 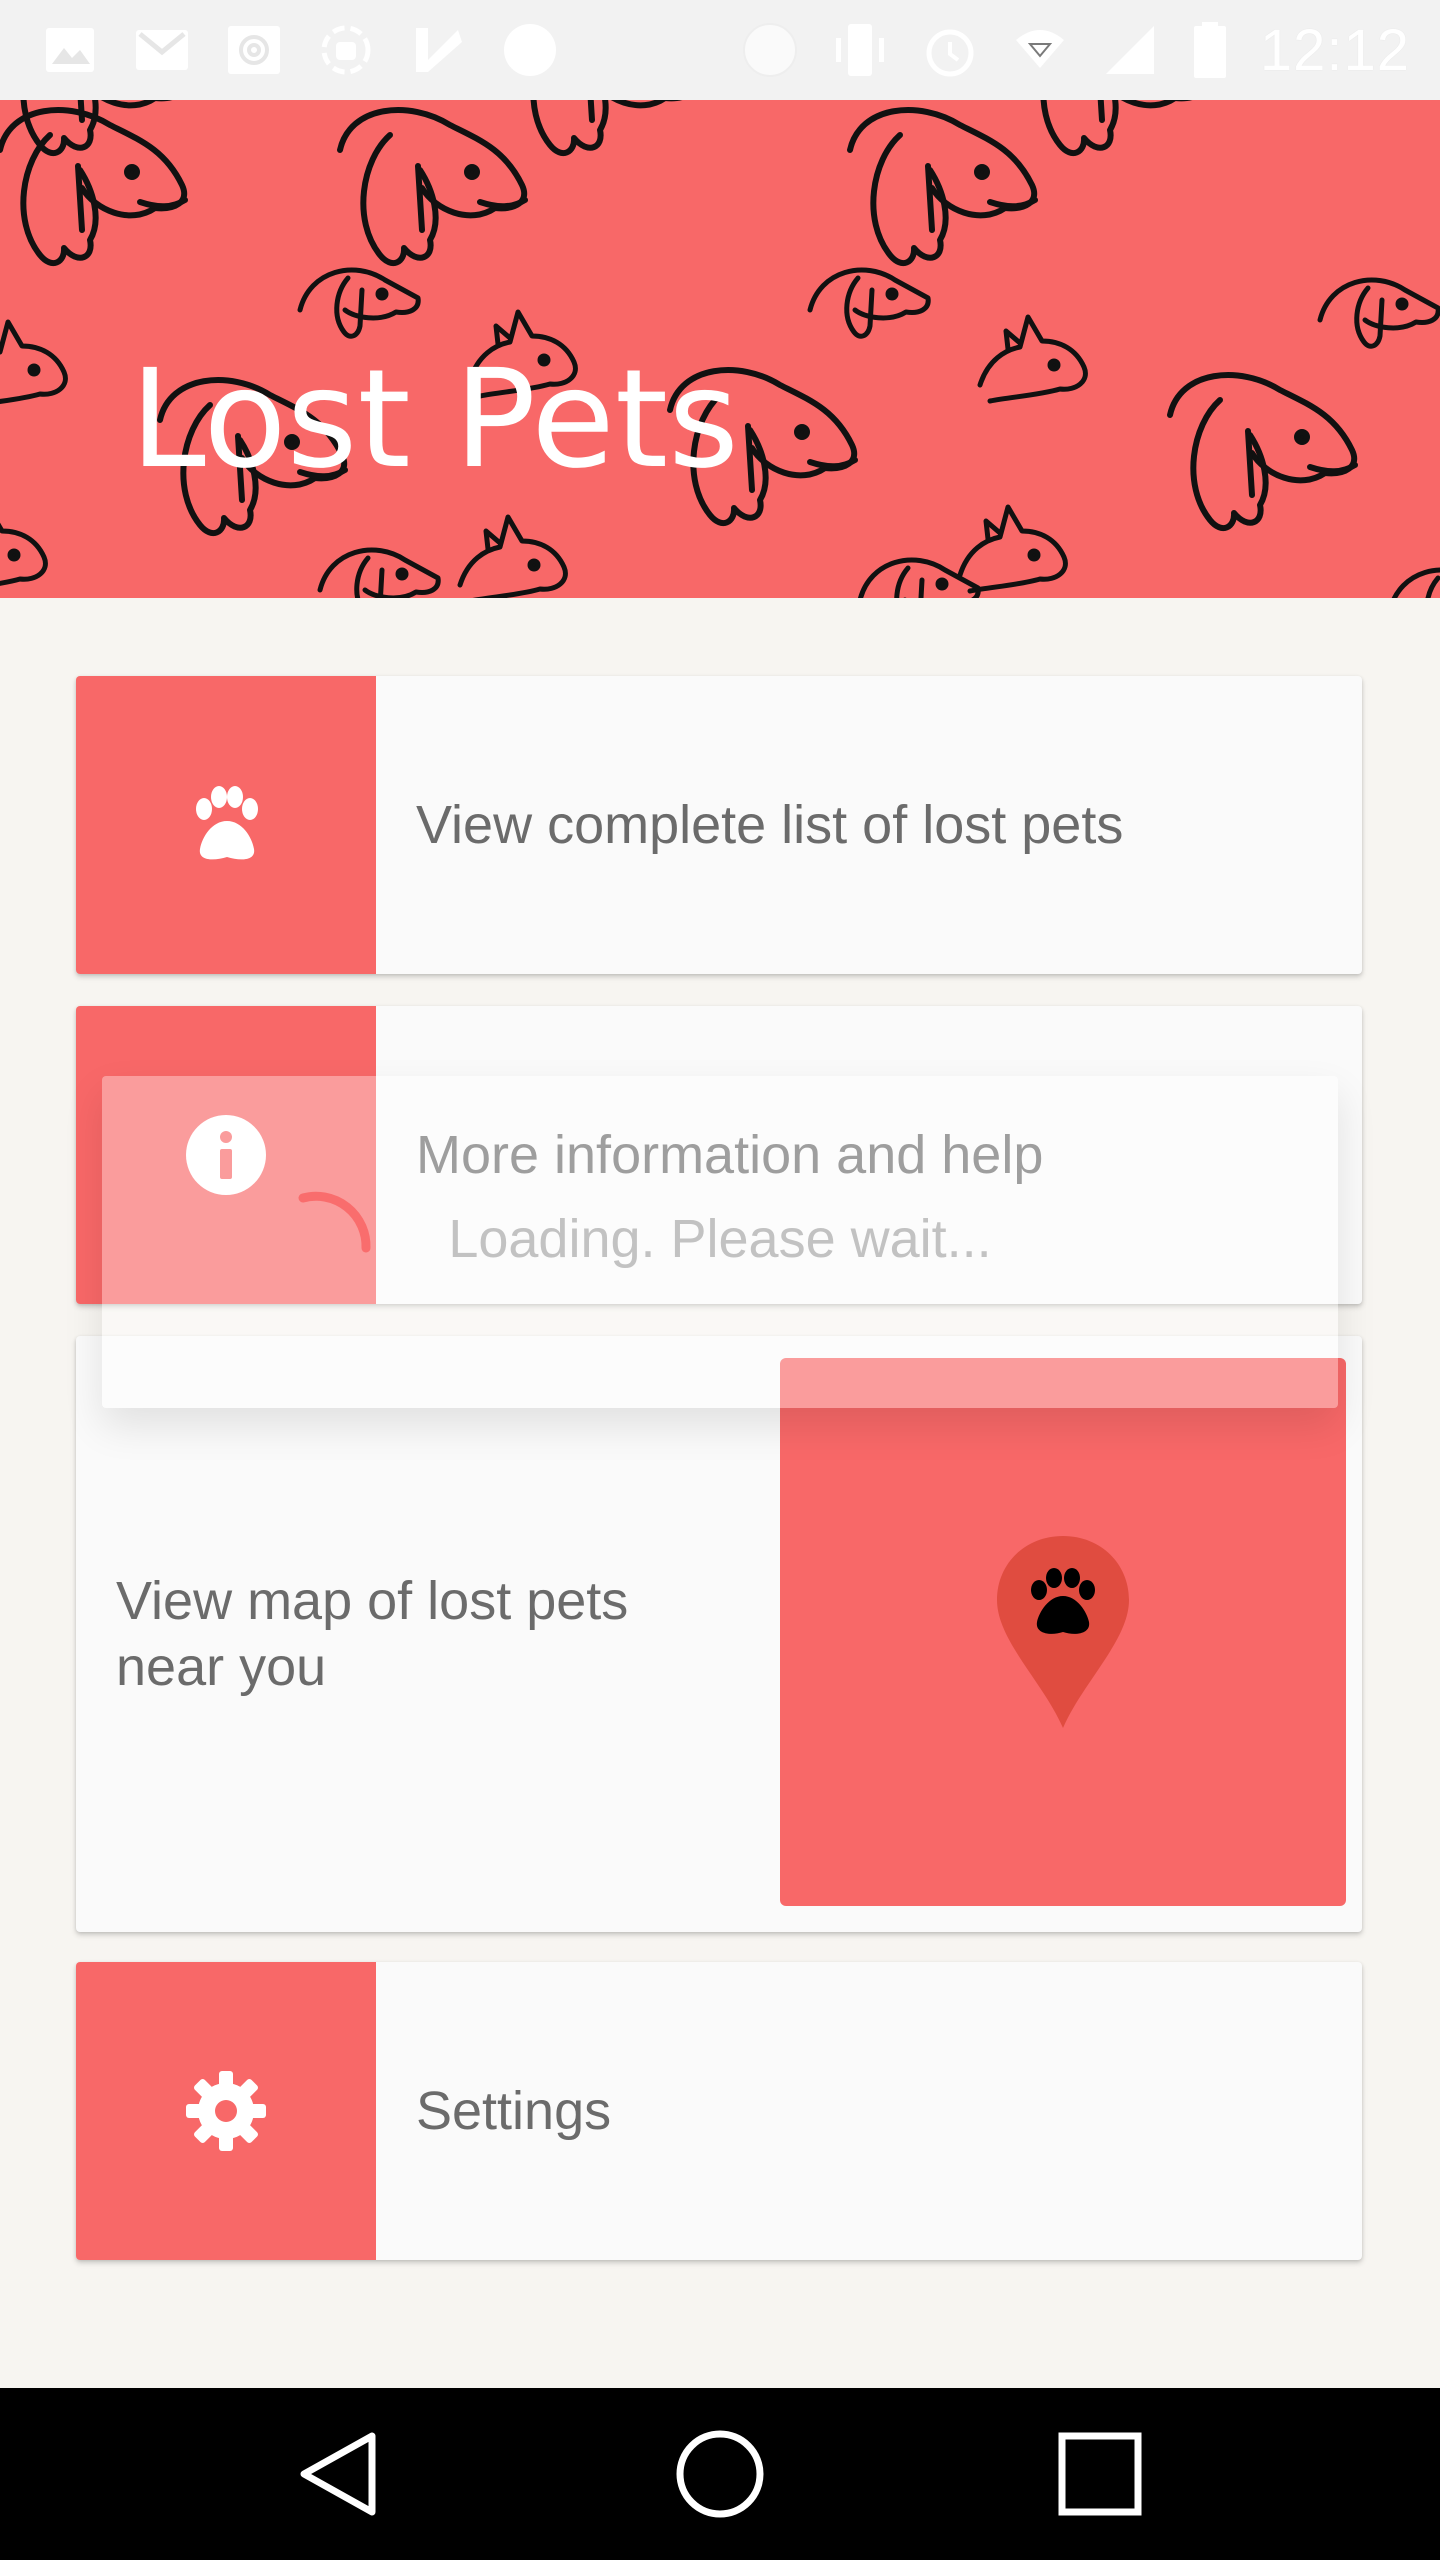 I want to click on settings-card: Settings, so click(x=719, y=2111).